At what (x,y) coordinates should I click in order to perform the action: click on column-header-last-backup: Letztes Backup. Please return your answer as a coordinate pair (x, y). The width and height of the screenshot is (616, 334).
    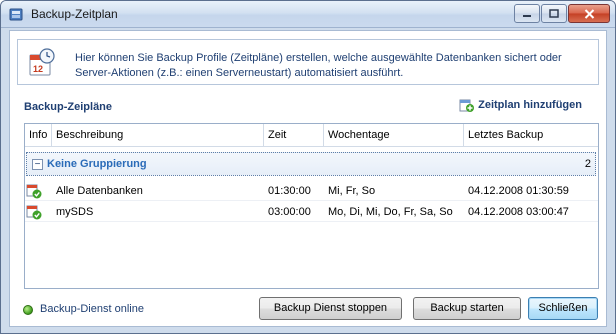
    Looking at the image, I should click on (531, 135).